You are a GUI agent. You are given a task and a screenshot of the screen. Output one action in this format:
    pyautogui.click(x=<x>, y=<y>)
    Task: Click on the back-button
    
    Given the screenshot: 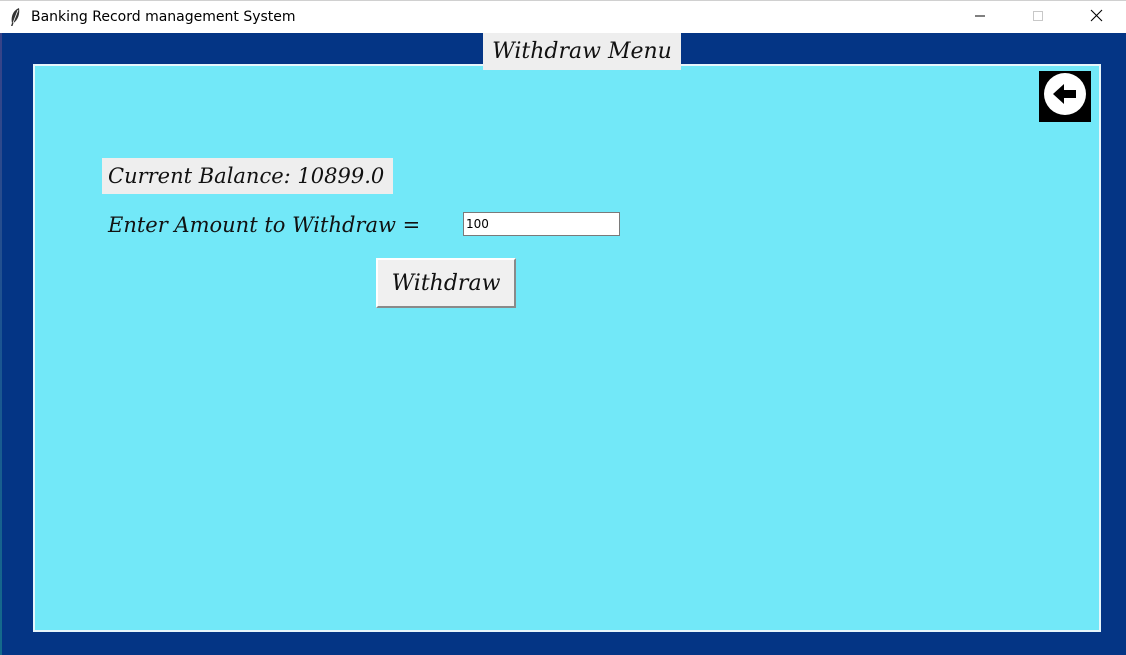 What is the action you would take?
    pyautogui.click(x=1065, y=96)
    